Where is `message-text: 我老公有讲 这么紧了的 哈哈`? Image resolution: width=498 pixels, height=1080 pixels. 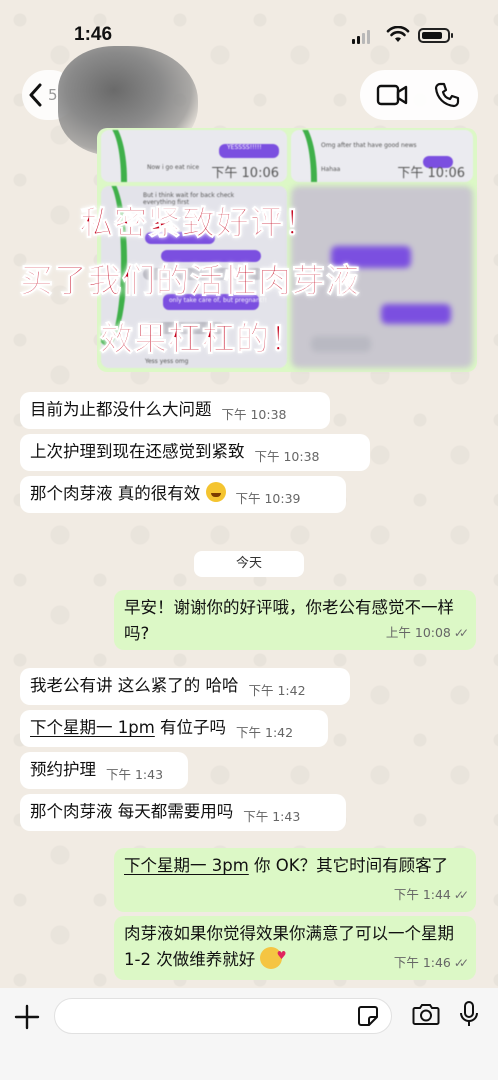 message-text: 我老公有讲 这么紧了的 哈哈 is located at coordinates (134, 685).